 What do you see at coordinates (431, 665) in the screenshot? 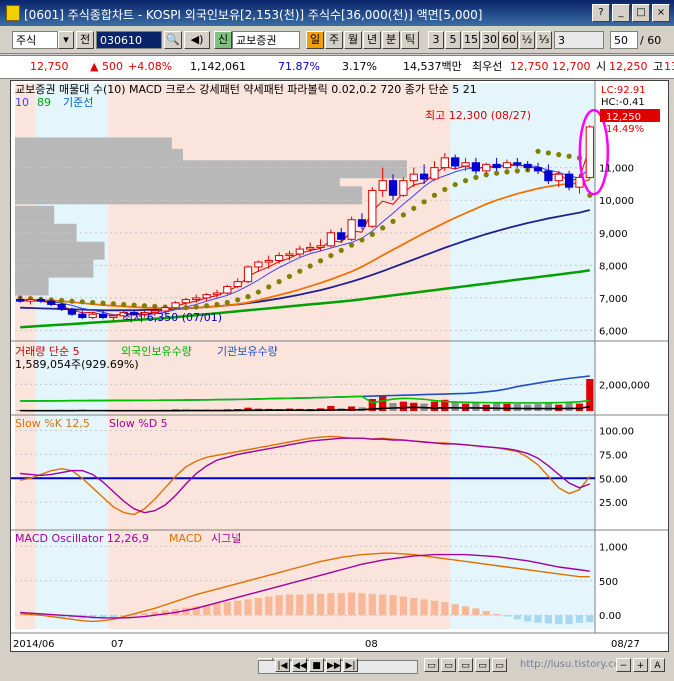
I see `tool-icon-1: ▭` at bounding box center [431, 665].